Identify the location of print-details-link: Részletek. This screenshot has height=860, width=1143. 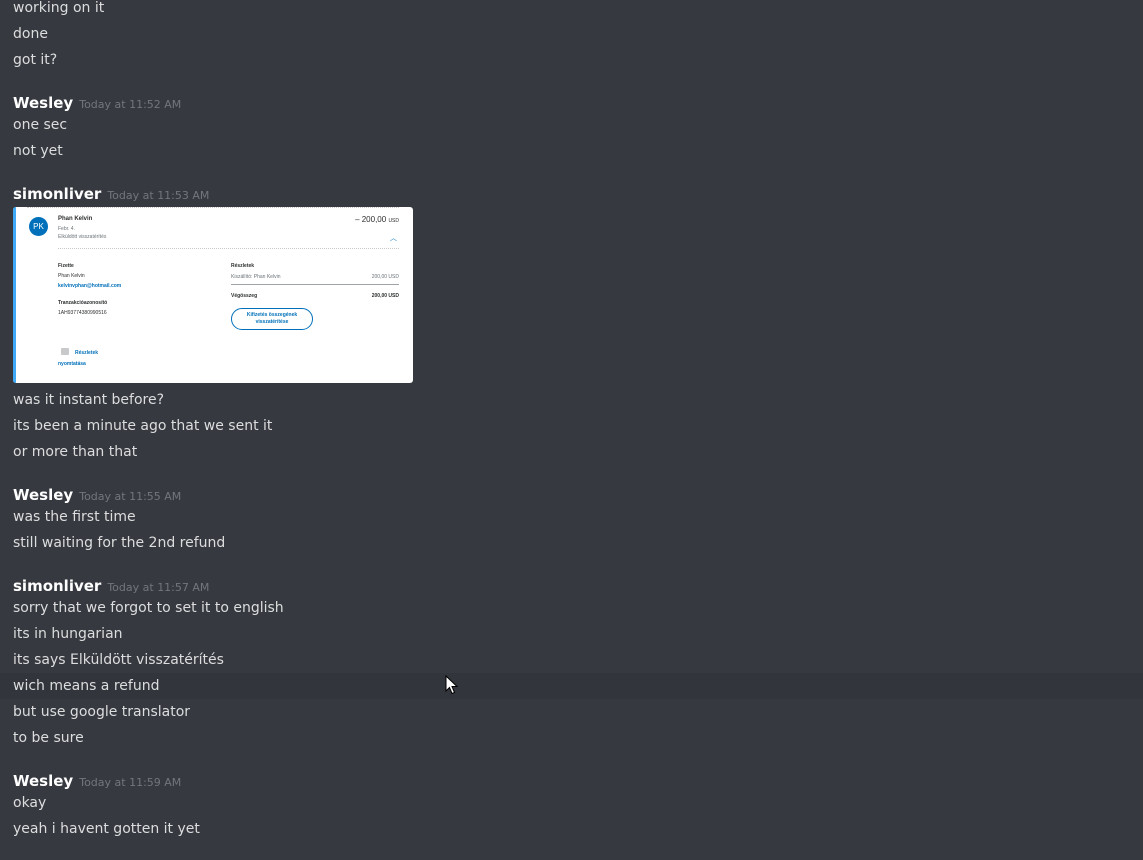
(87, 353).